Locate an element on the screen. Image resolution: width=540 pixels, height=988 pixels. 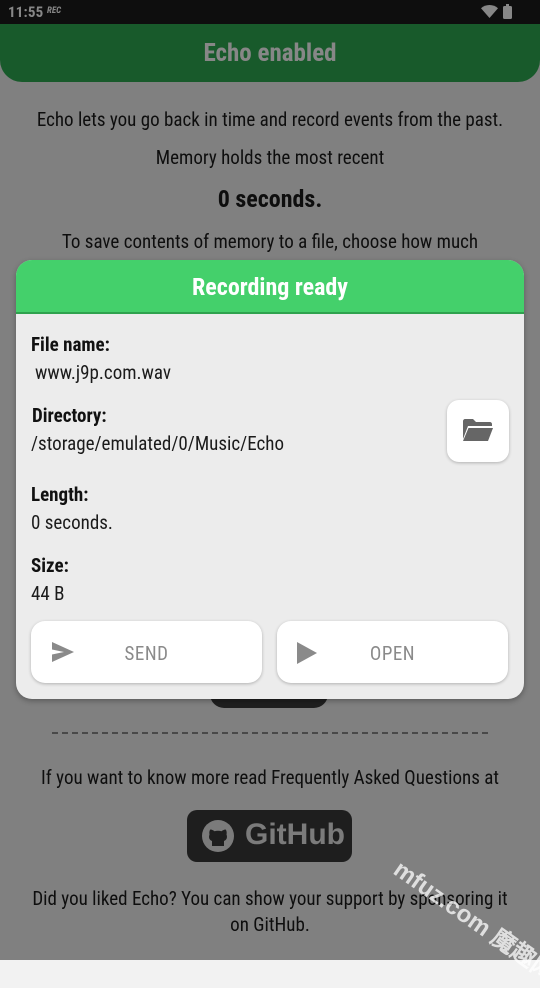
dialog-title: Recording ready is located at coordinates (270, 287).